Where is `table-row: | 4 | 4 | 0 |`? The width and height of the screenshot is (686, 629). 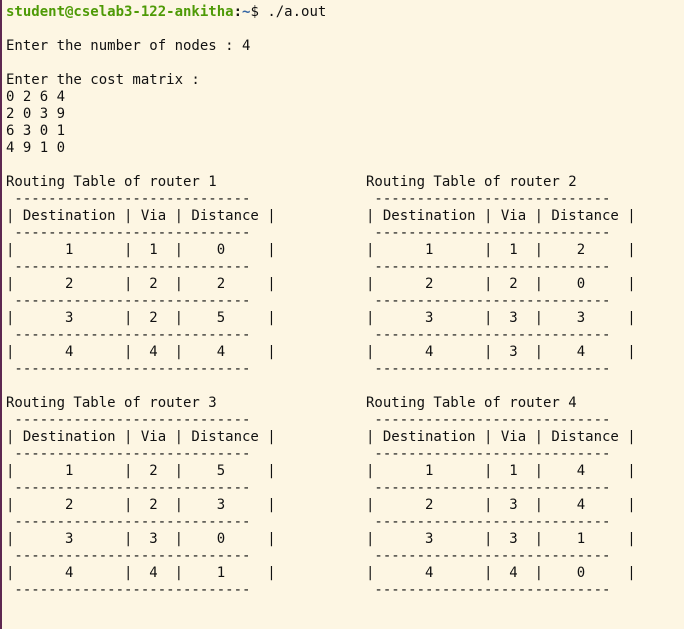
table-row: | 4 | 4 | 0 | is located at coordinates (501, 573).